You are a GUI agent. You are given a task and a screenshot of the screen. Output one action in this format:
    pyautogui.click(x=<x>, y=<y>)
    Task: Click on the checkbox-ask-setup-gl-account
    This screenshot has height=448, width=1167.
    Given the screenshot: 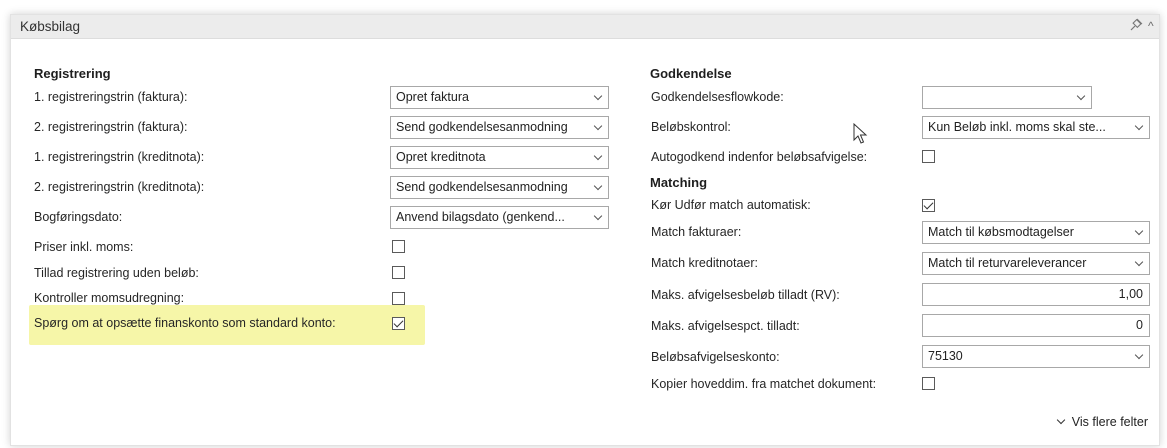 What is the action you would take?
    pyautogui.click(x=398, y=323)
    